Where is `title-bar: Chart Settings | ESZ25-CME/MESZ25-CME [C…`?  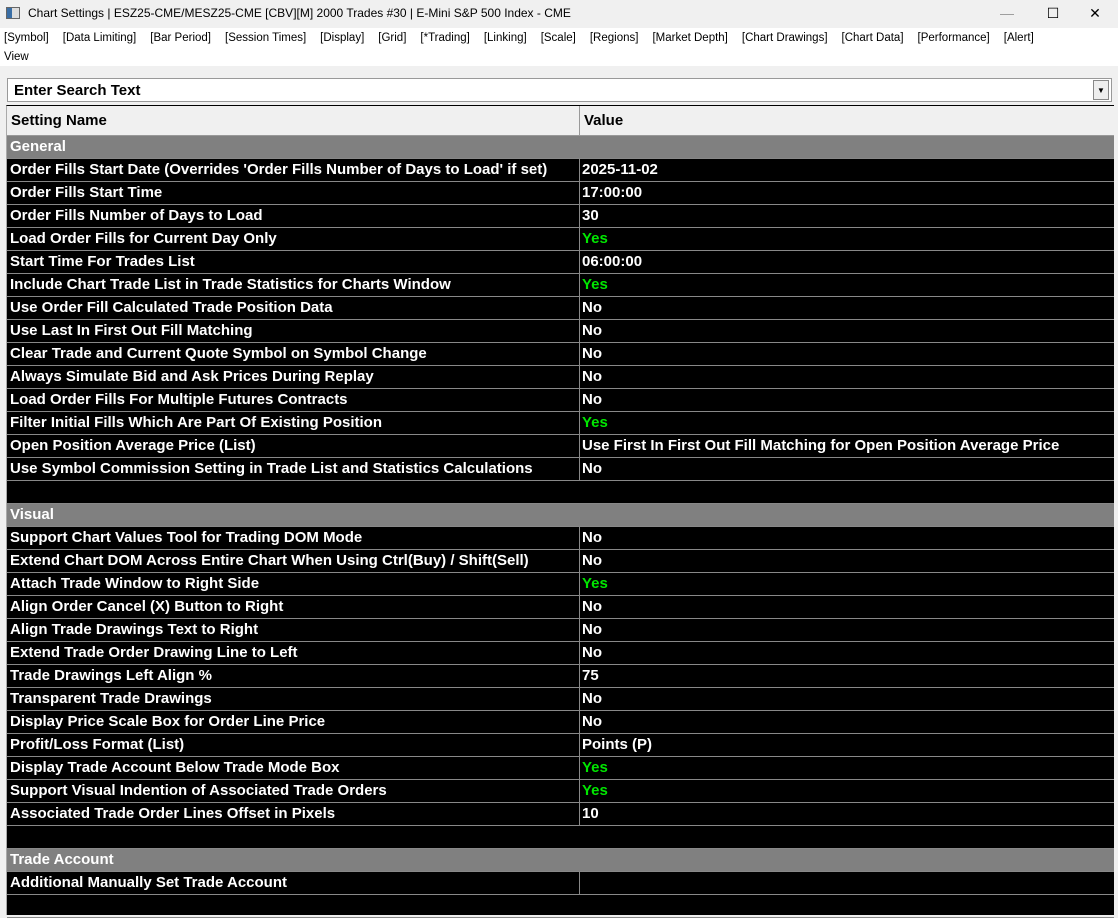 title-bar: Chart Settings | ESZ25-CME/MESZ25-CME [C… is located at coordinates (559, 13).